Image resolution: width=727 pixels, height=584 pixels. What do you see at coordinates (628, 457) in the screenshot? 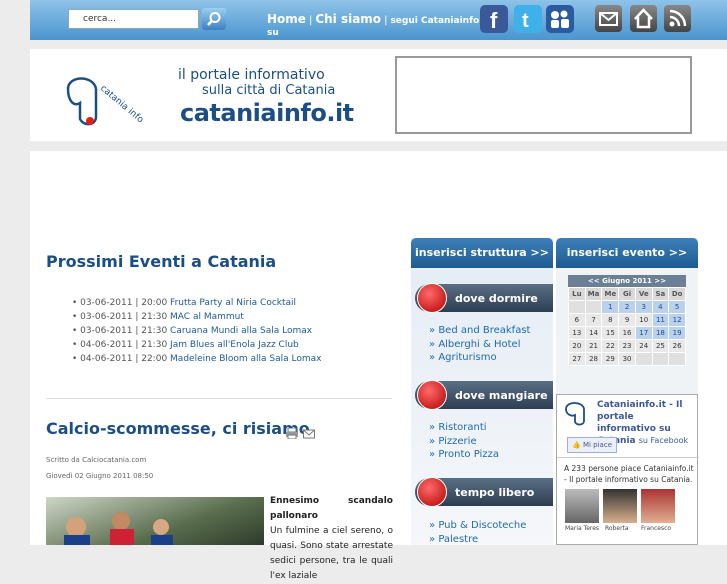
I see `divider` at bounding box center [628, 457].